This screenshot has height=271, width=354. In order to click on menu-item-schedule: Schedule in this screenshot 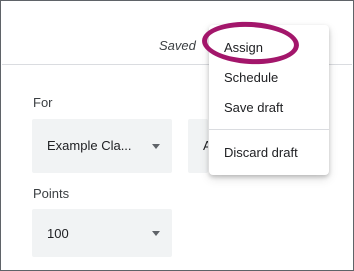, I will do `click(251, 77)`.